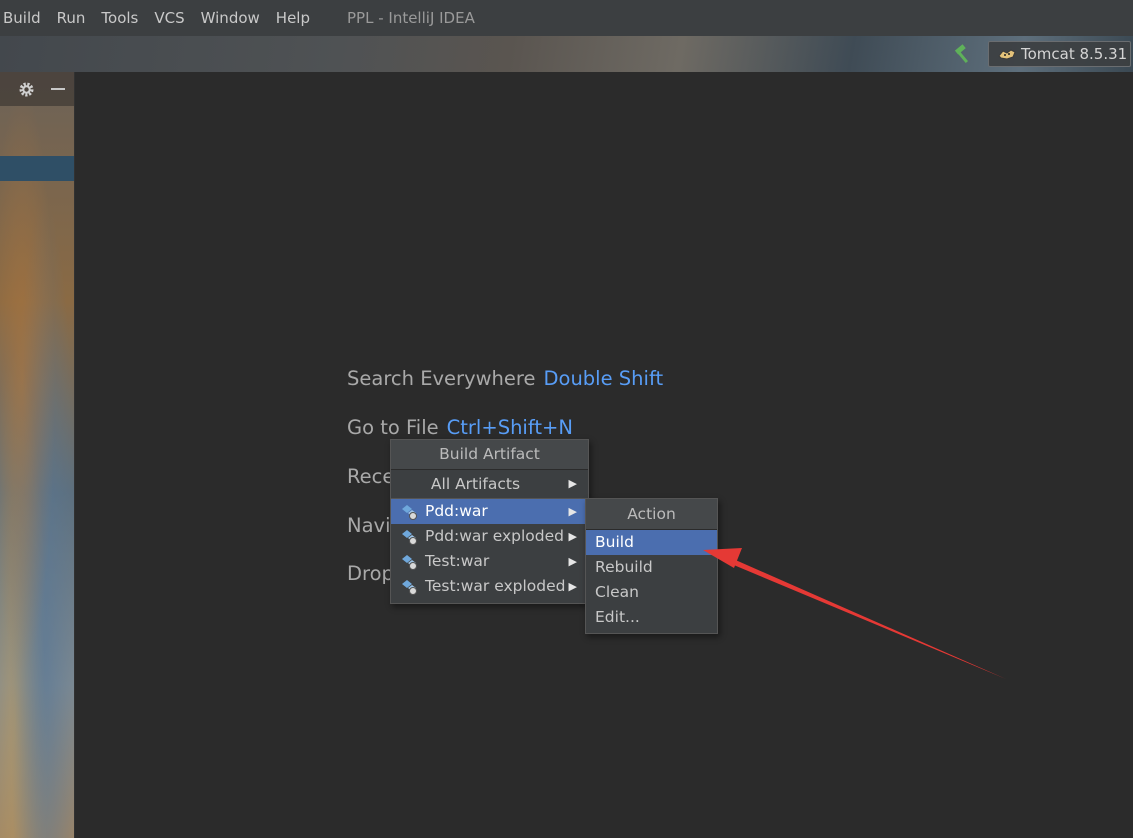 The height and width of the screenshot is (838, 1133). I want to click on minus-icon, so click(58, 89).